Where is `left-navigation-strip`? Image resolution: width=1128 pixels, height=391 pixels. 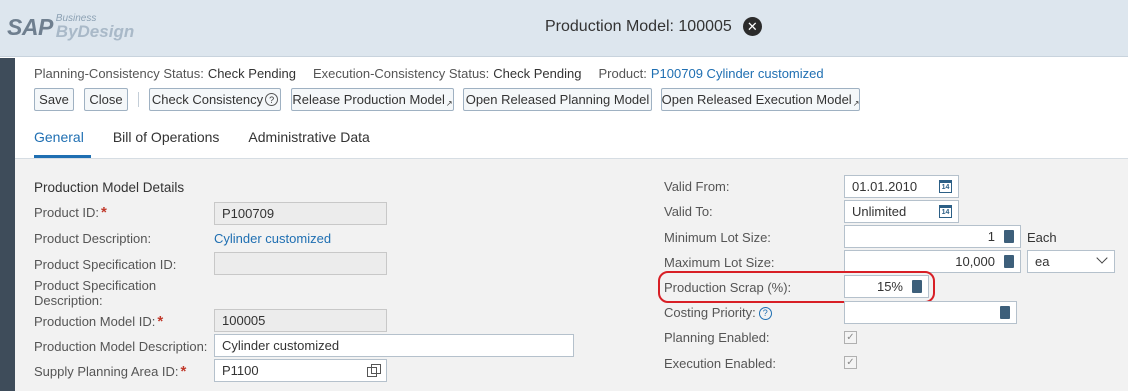 left-navigation-strip is located at coordinates (7, 224).